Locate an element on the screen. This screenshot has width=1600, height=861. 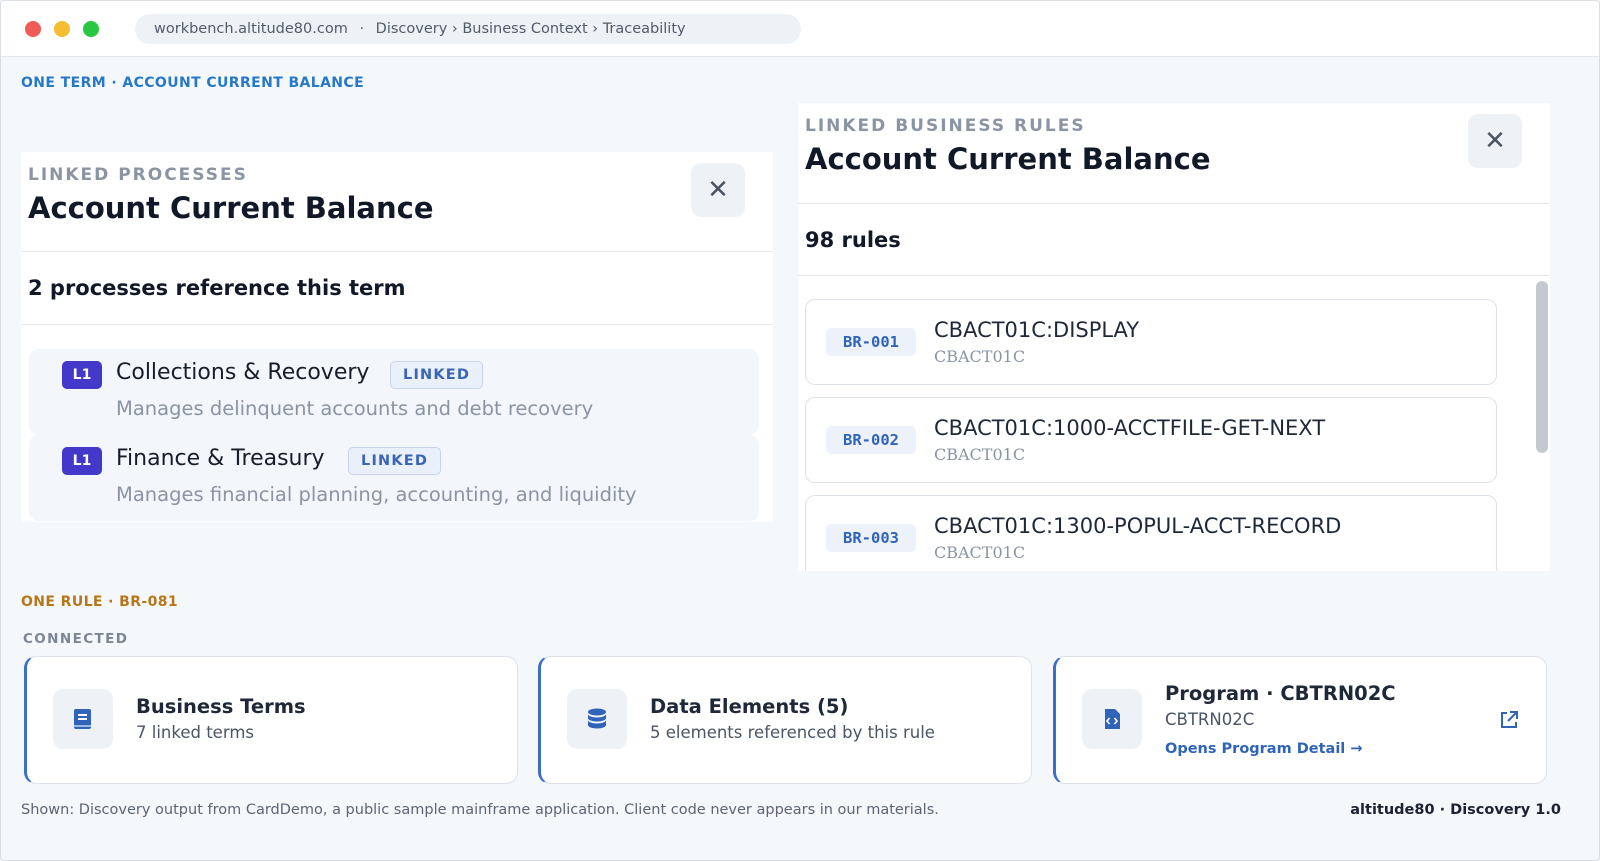
process-count: 2 processes reference this term is located at coordinates (217, 288).